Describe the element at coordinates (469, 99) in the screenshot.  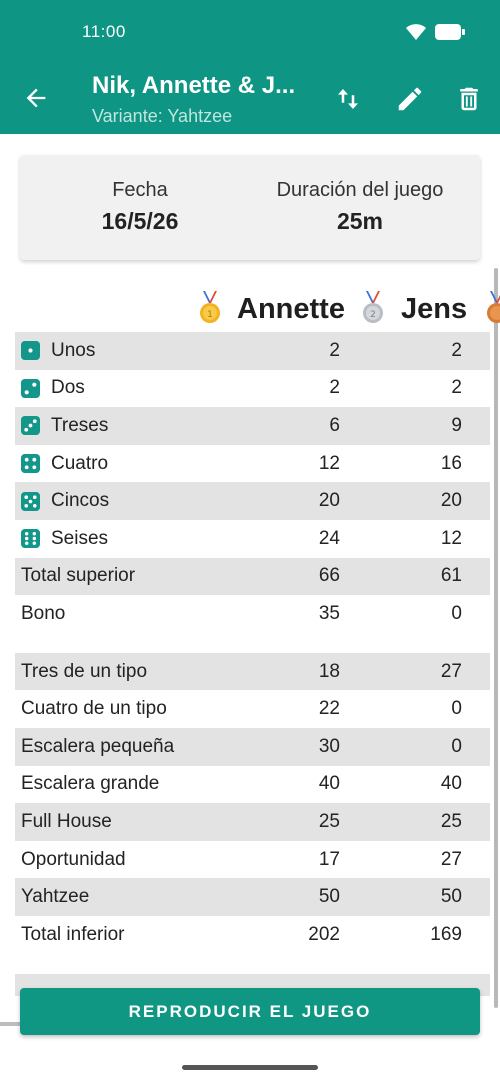
I see `delete-trash-icon` at that location.